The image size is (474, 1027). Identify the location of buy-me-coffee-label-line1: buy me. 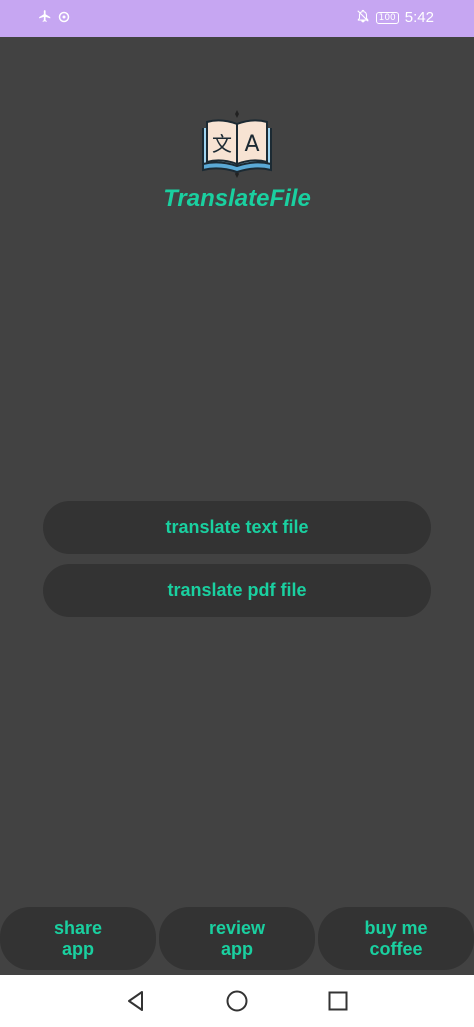
(396, 927).